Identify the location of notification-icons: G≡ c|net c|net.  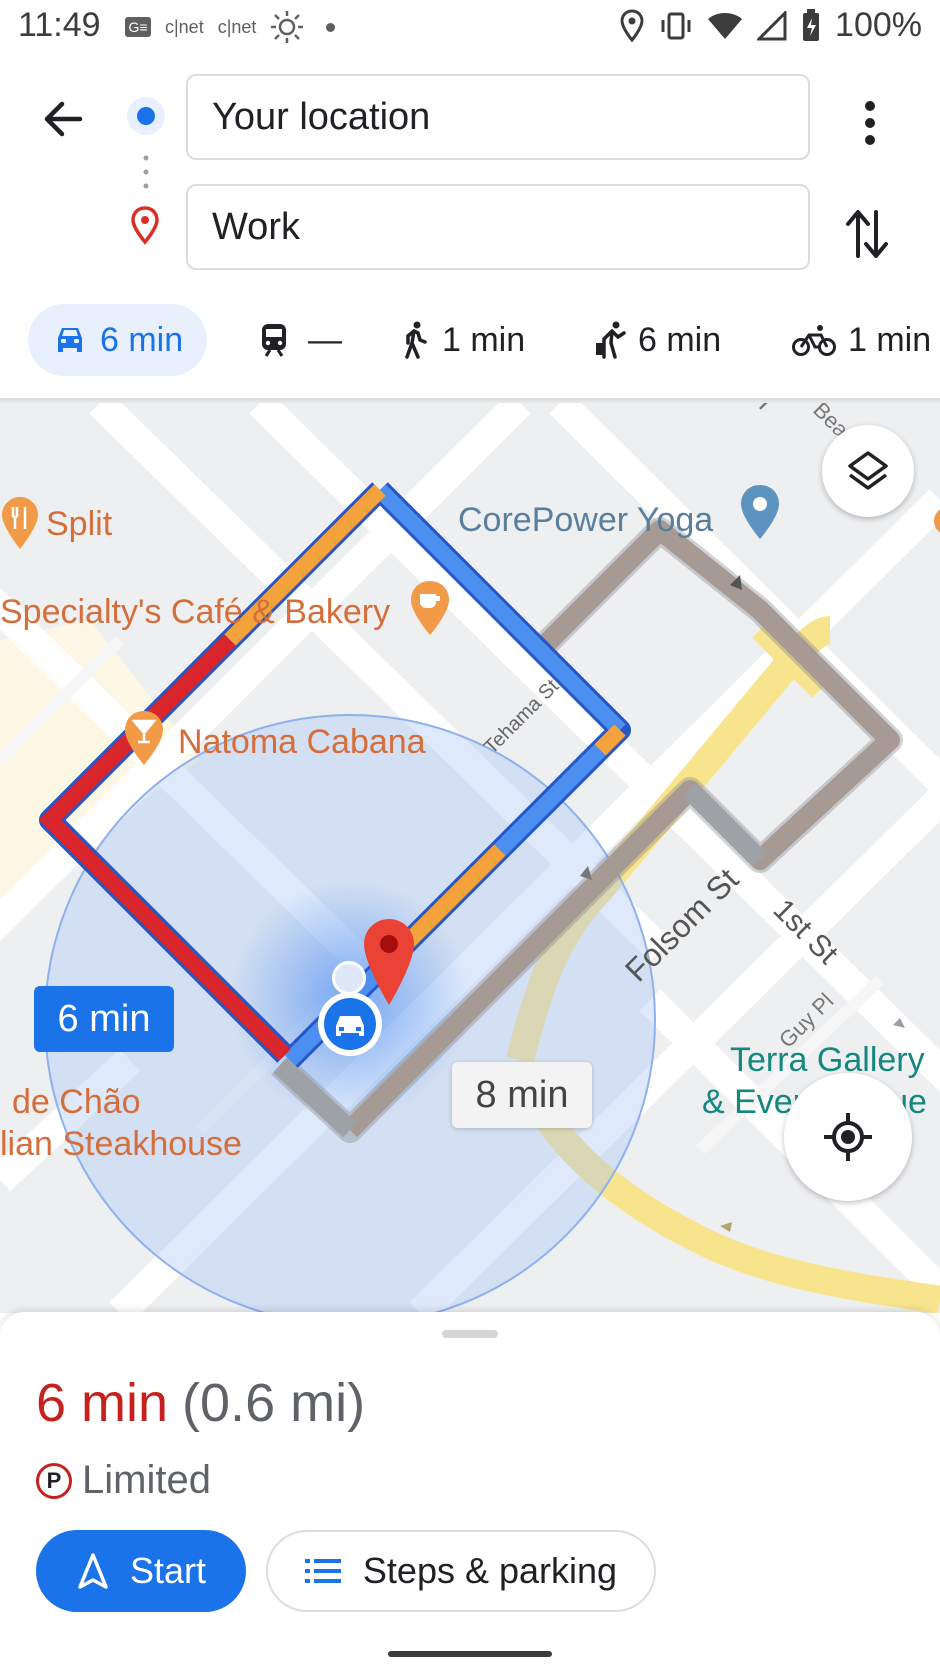
(230, 27).